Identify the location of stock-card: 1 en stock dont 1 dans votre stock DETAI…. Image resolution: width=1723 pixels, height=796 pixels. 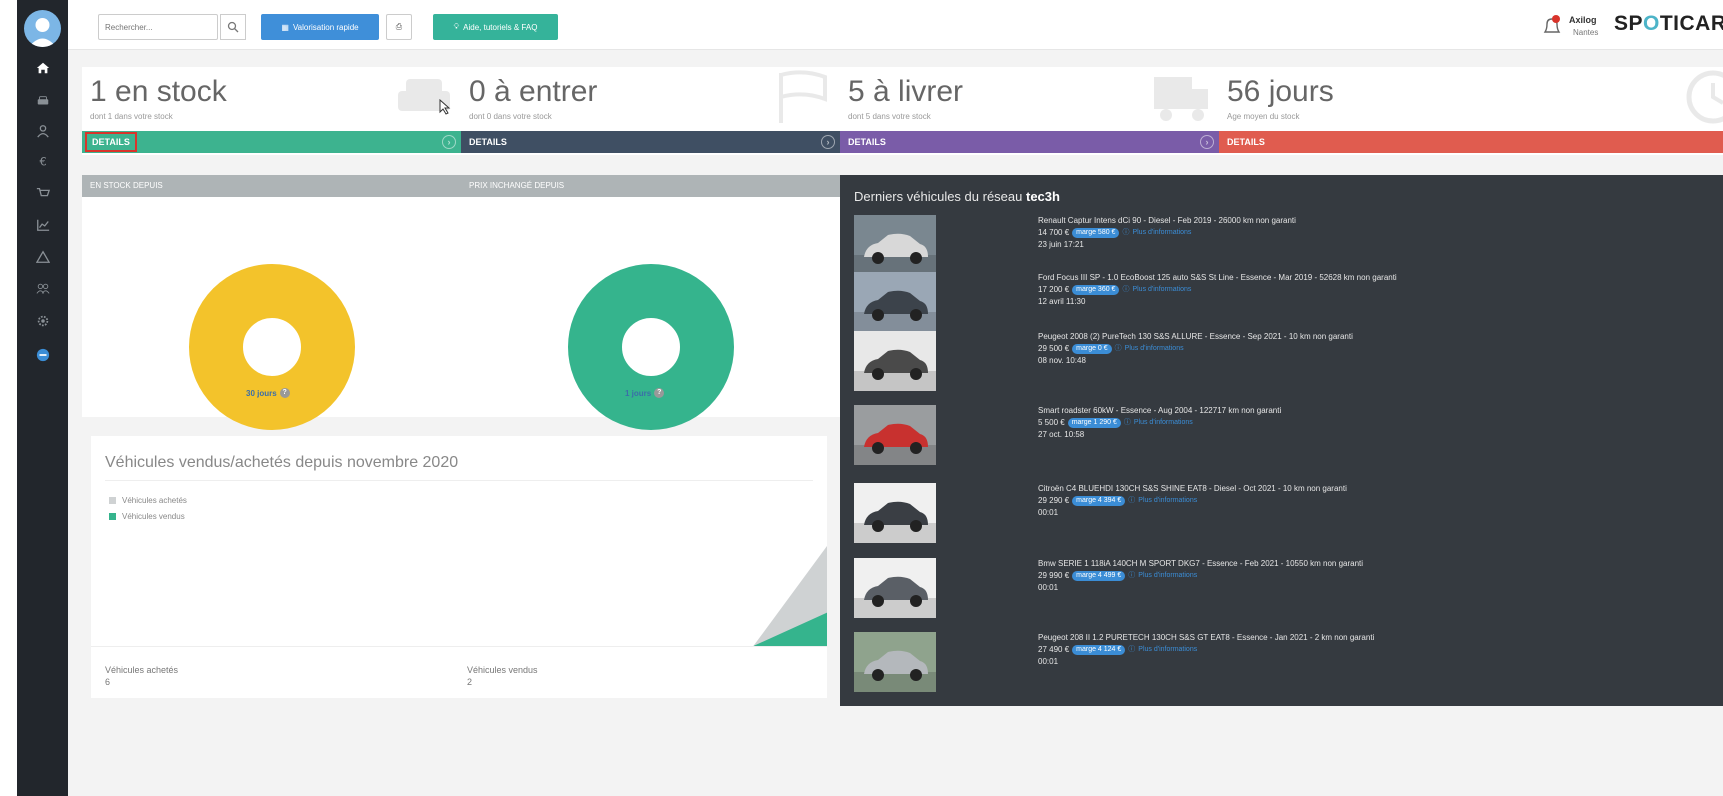
(272, 111).